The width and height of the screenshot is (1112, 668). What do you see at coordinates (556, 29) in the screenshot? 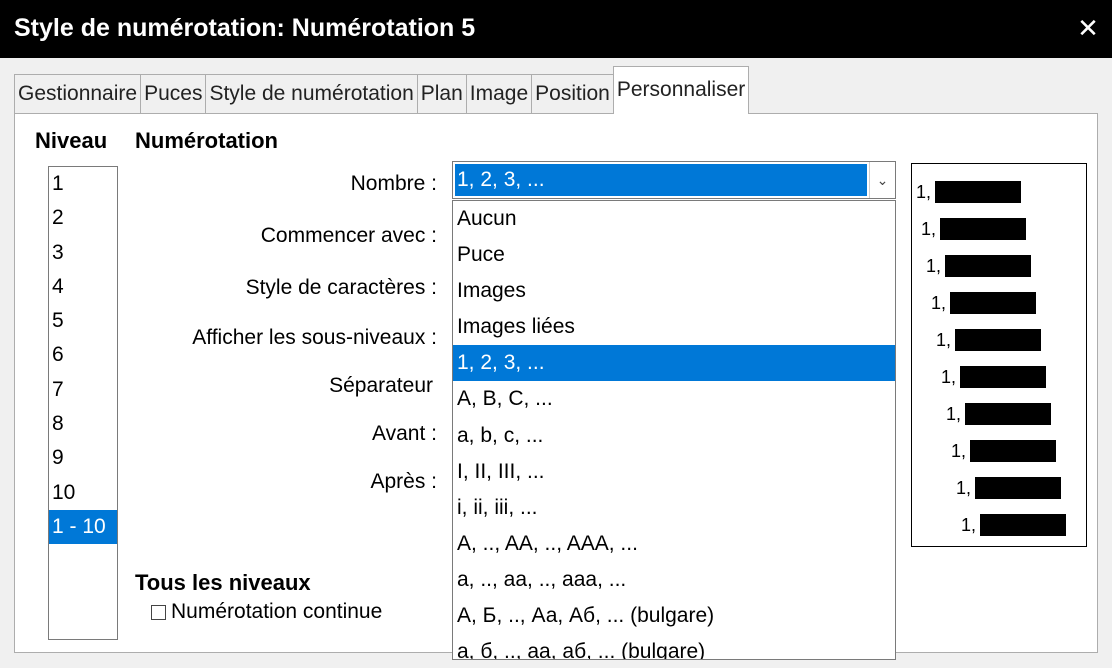
I see `title-bar: Style de numérotation: Numérotation 5 ✕` at bounding box center [556, 29].